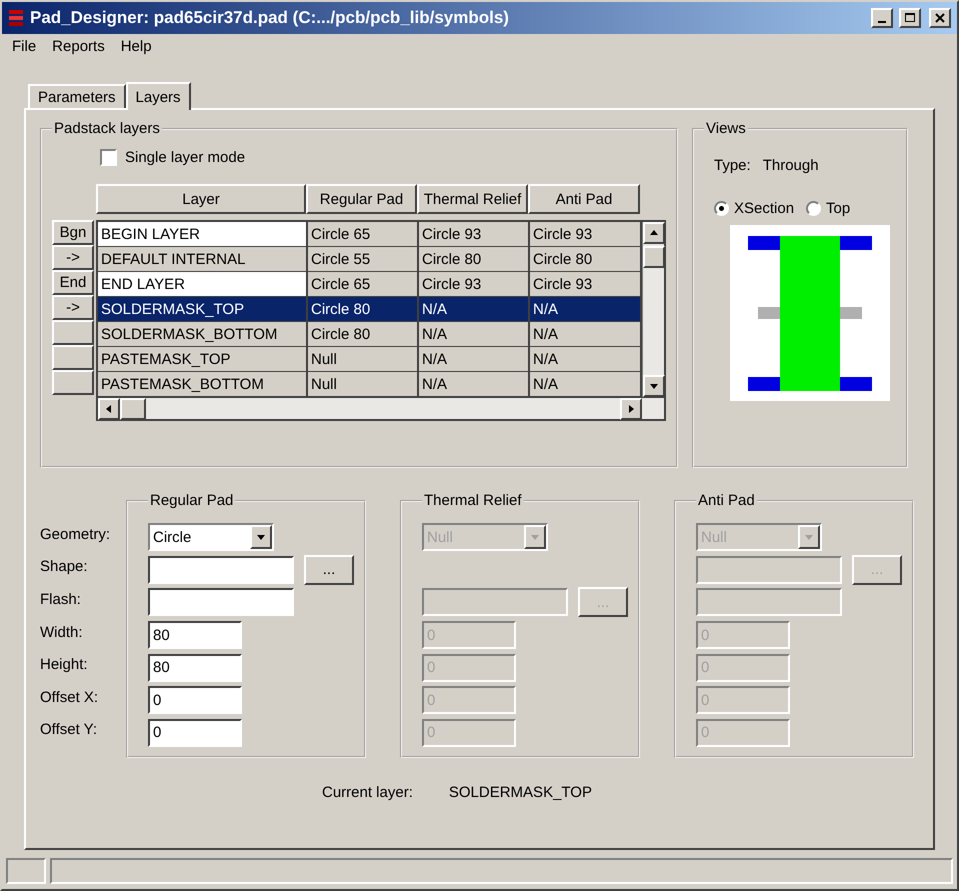 This screenshot has width=959, height=891. Describe the element at coordinates (203, 284) in the screenshot. I see `table-cell: END LAYER` at that location.